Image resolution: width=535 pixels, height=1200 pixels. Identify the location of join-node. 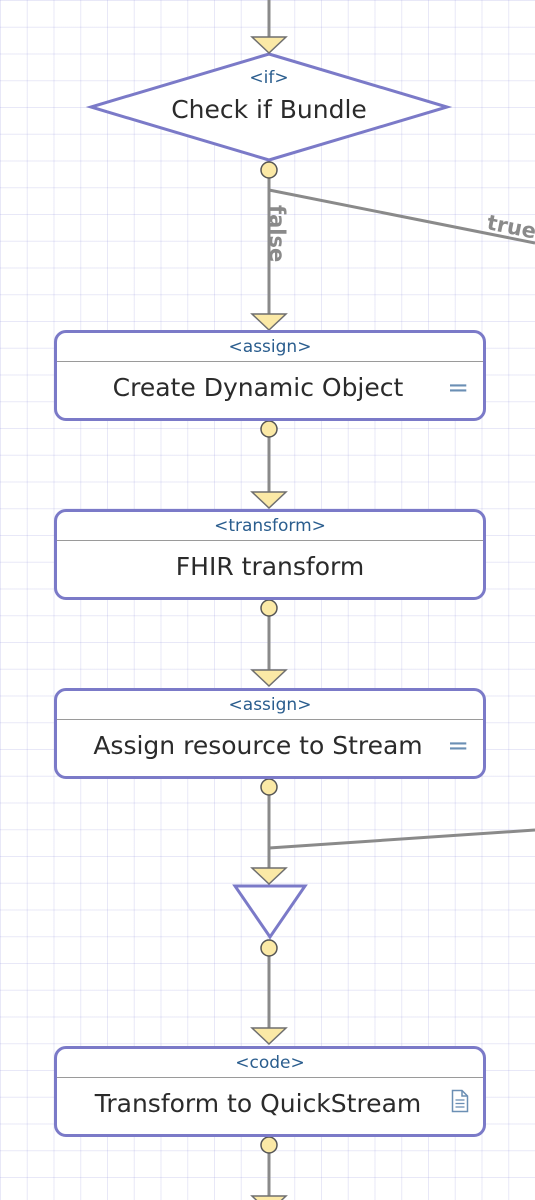
(270, 912).